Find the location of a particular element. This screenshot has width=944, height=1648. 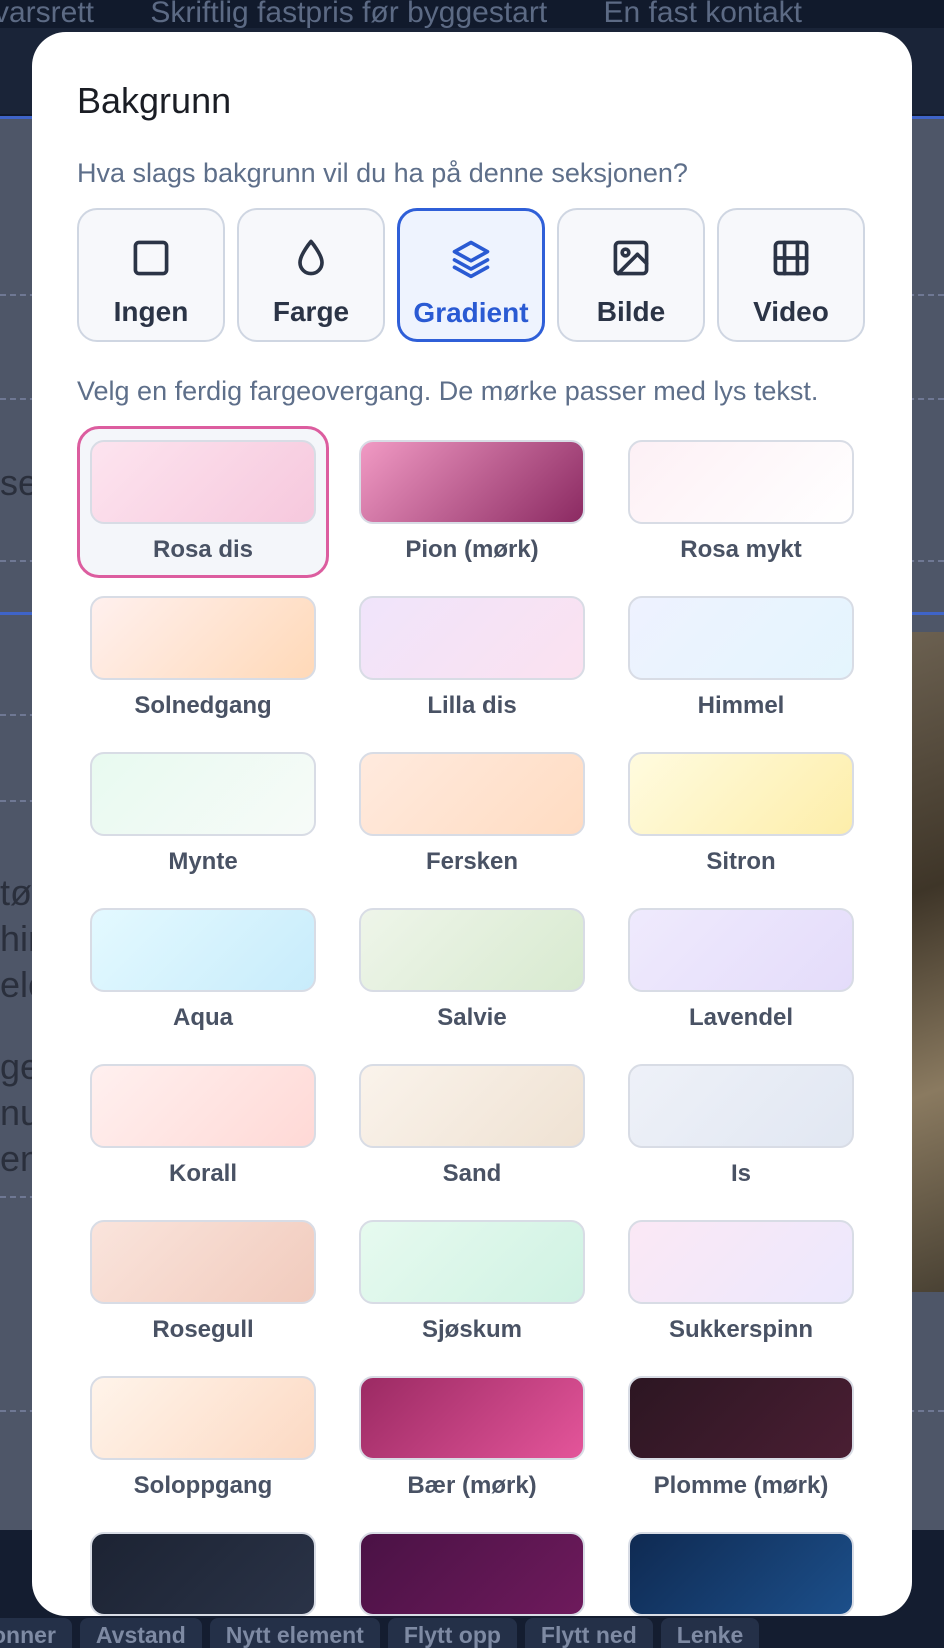

gradient-option-label: Mynte is located at coordinates (203, 861).